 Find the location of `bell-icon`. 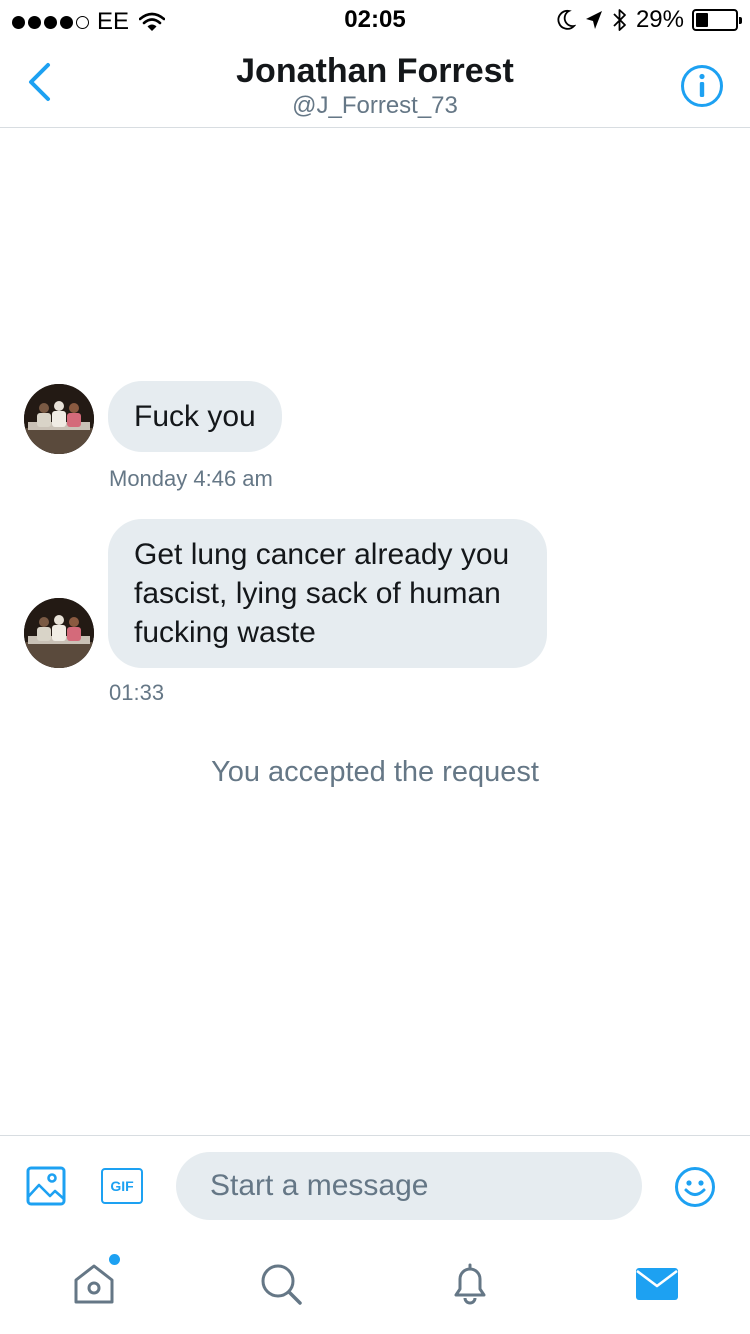

bell-icon is located at coordinates (470, 1284).